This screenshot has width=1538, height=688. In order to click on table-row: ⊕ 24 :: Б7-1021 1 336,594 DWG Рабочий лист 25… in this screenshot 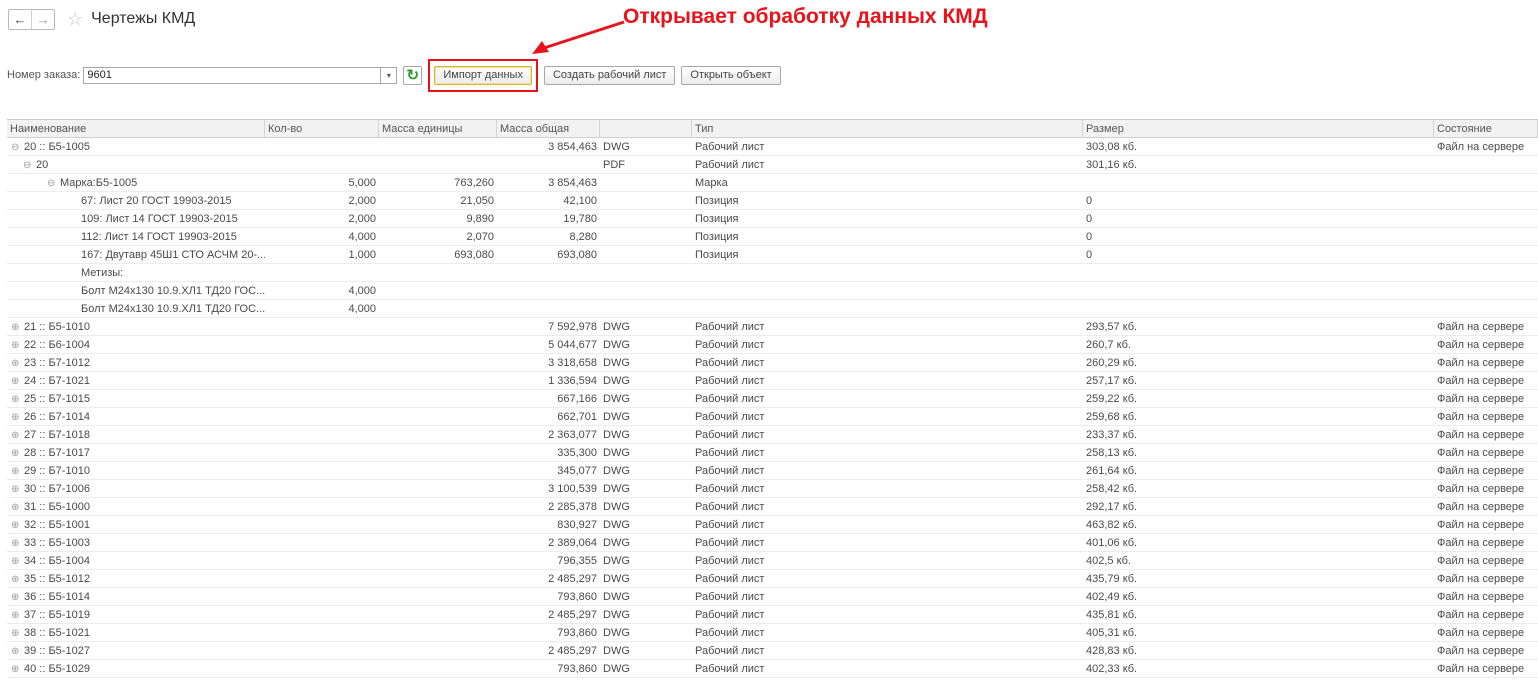, I will do `click(772, 381)`.